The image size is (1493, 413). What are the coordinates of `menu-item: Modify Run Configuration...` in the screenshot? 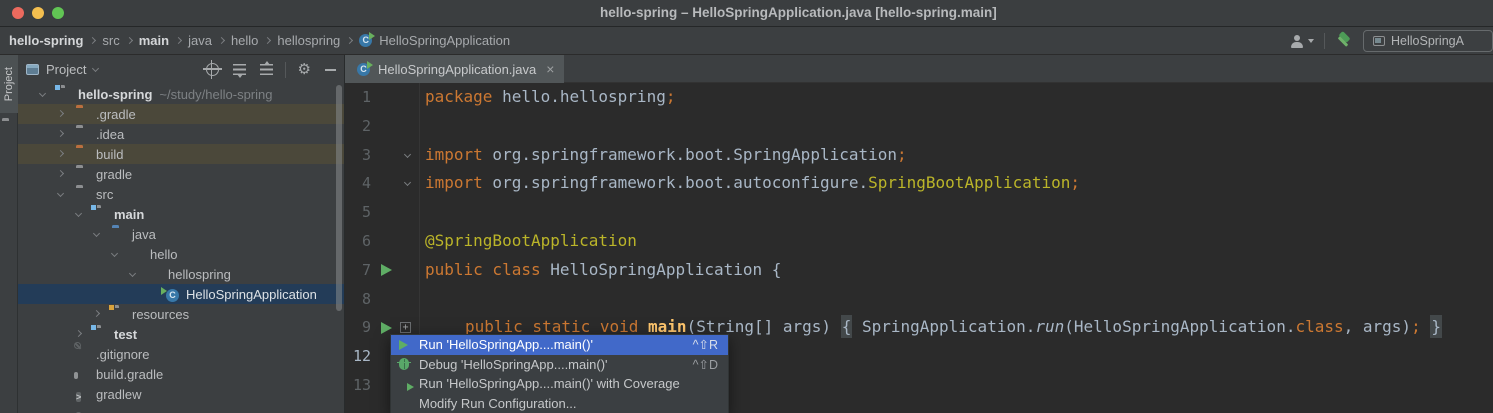 It's located at (559, 403).